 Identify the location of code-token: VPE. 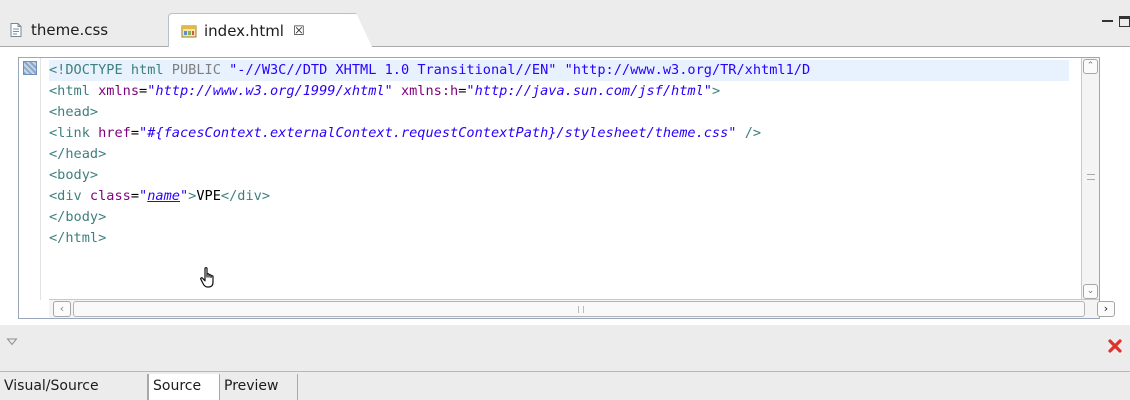
(208, 196).